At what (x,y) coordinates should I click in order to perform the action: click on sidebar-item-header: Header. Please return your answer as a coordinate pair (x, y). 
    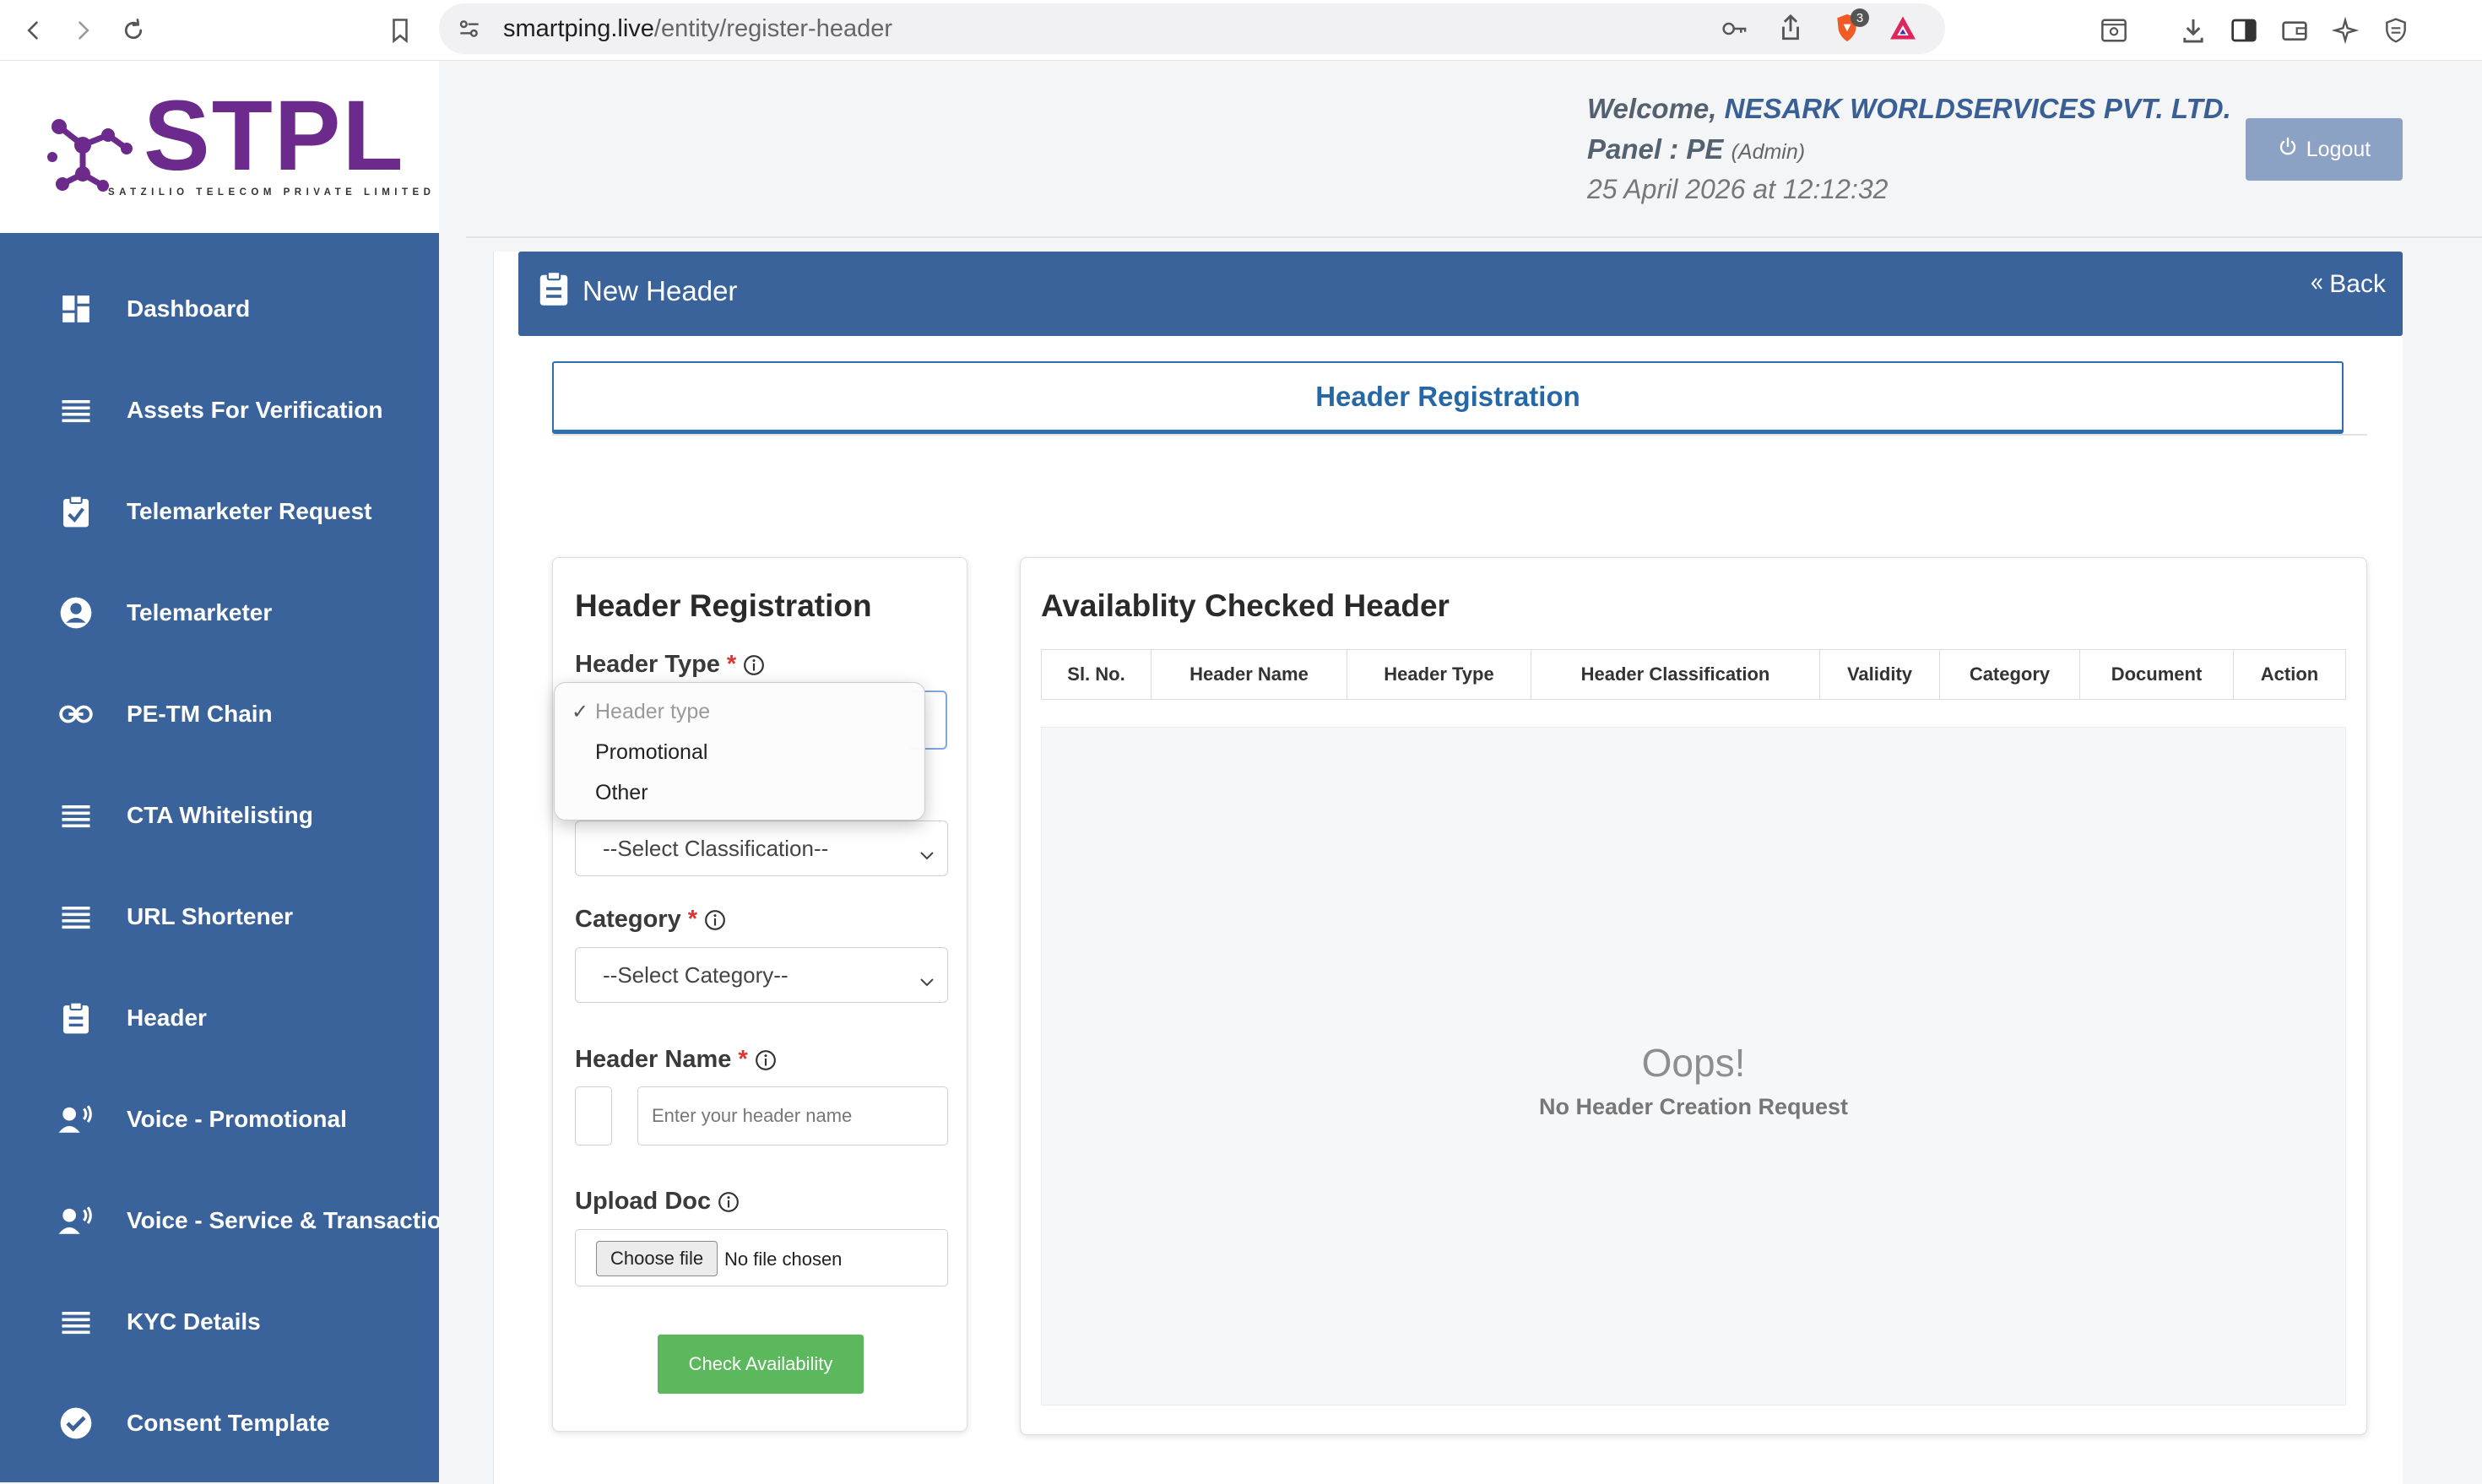
    Looking at the image, I should click on (219, 1018).